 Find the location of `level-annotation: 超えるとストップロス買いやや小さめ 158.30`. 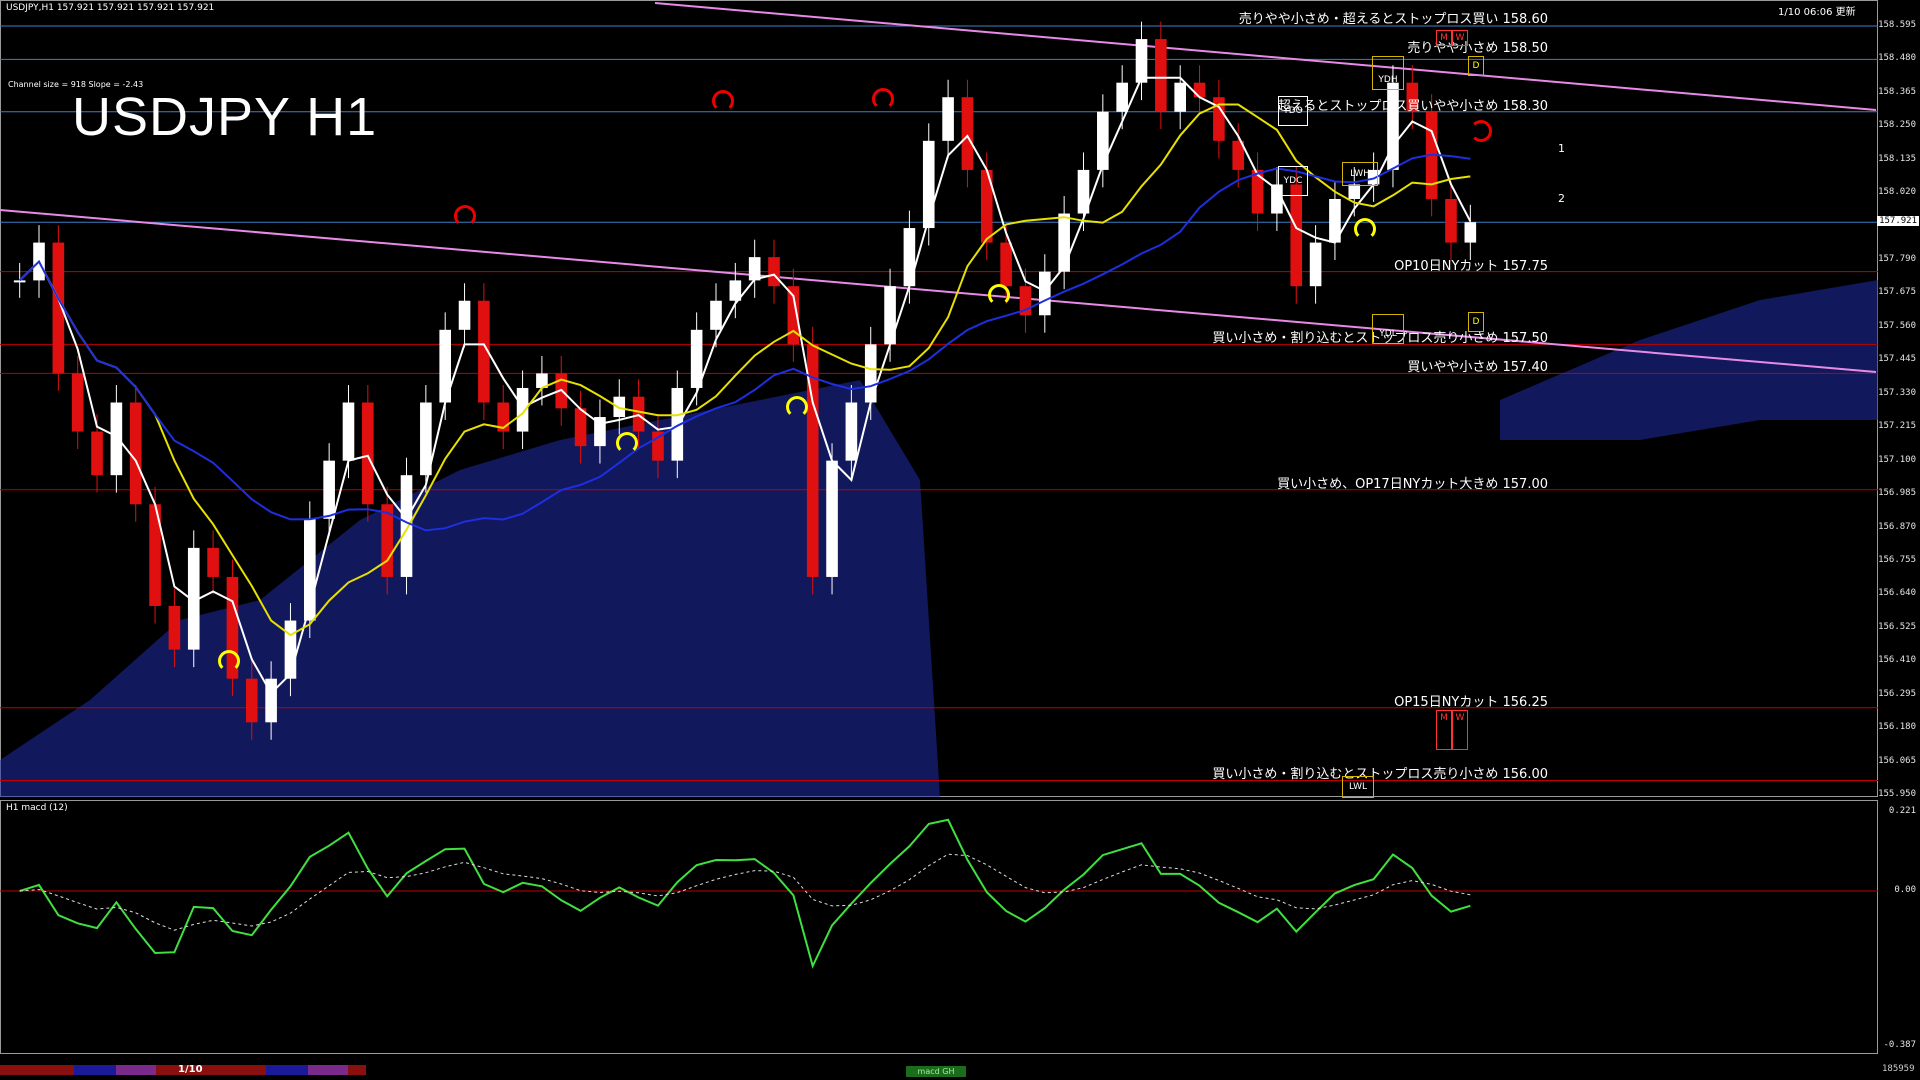

level-annotation: 超えるとストップロス買いやや小さめ 158.30 is located at coordinates (1412, 106).